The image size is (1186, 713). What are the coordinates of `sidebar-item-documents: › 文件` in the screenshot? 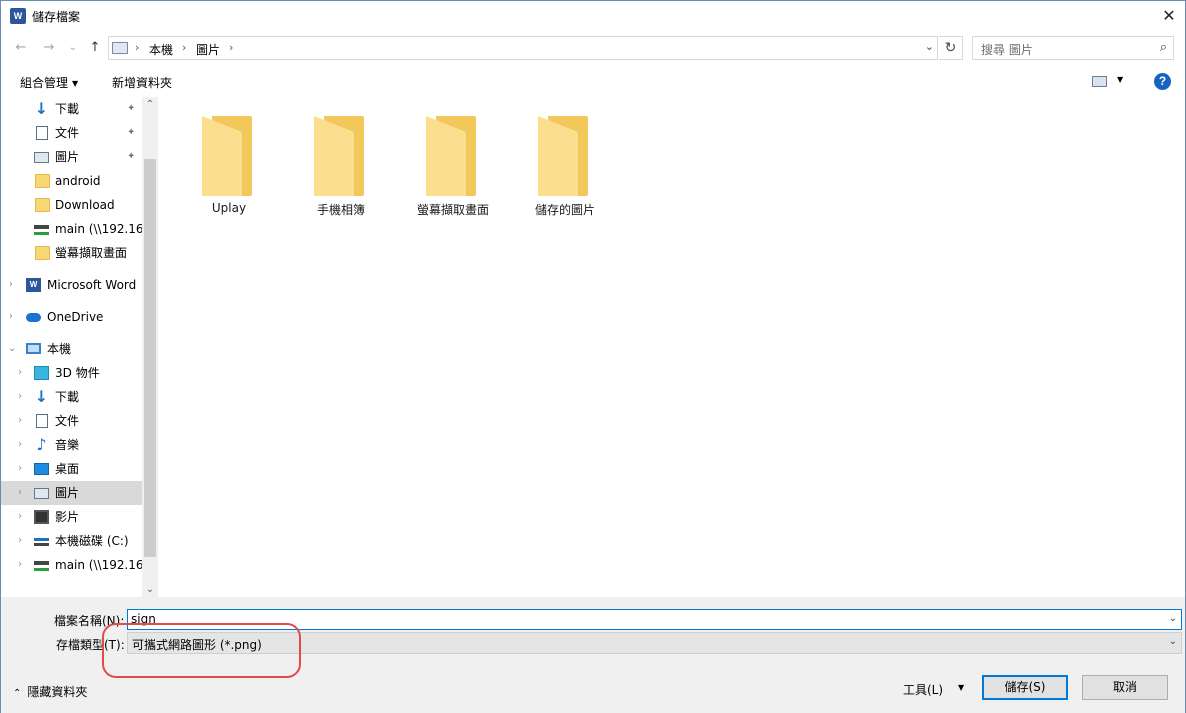 It's located at (71, 421).